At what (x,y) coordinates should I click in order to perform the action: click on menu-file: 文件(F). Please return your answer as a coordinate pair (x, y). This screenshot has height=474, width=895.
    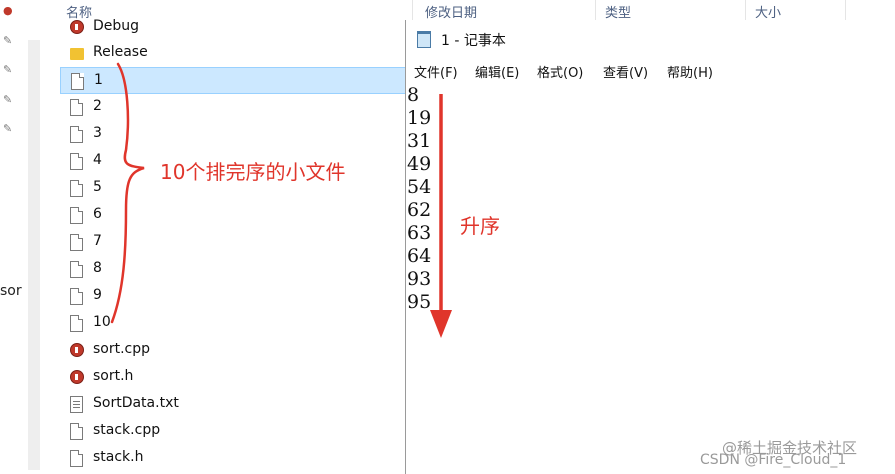
    Looking at the image, I should click on (436, 71).